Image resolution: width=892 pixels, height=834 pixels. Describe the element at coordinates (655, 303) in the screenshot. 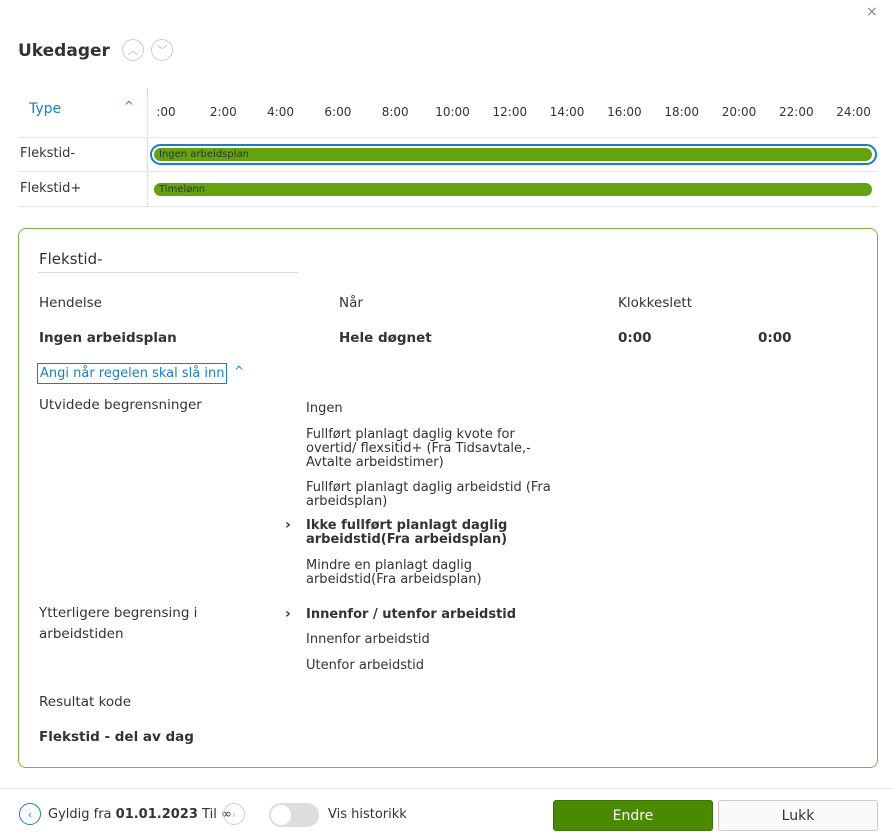

I see `time-header: Klokkeslett` at that location.